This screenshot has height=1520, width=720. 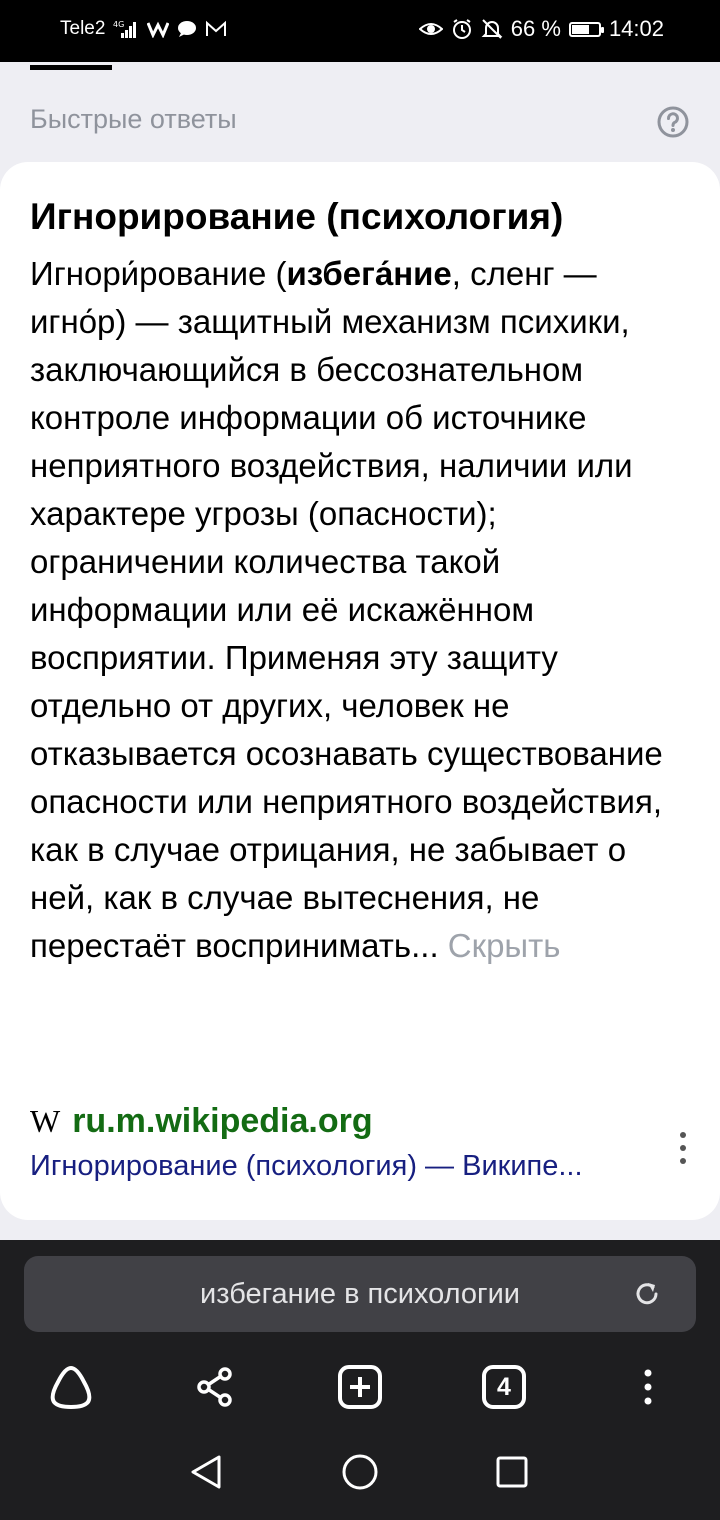 What do you see at coordinates (222, 1121) in the screenshot?
I see `source-domain-link: ru.m.wikipedia.org` at bounding box center [222, 1121].